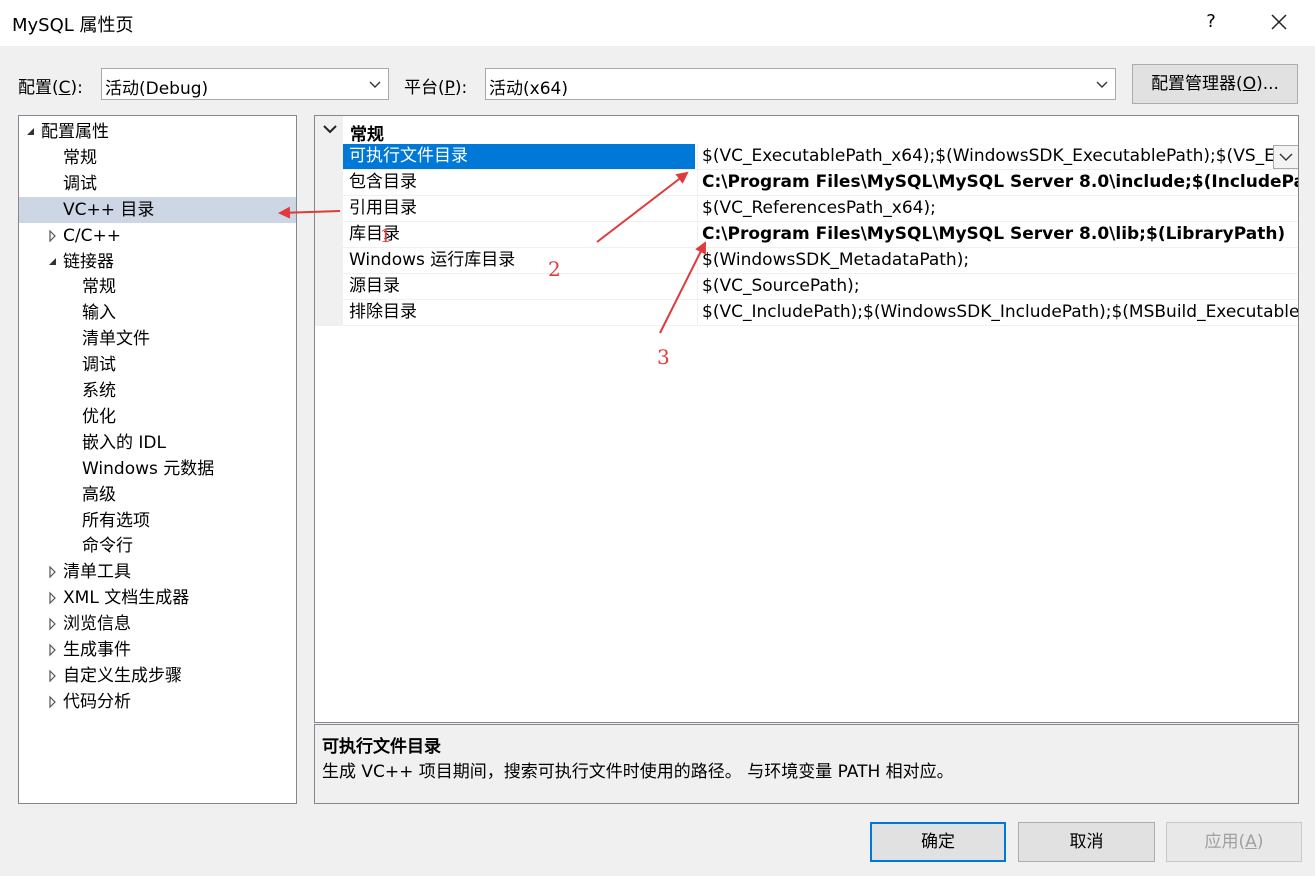 Image resolution: width=1315 pixels, height=876 pixels. Describe the element at coordinates (107, 546) in the screenshot. I see `tree-item-label: 命令行` at that location.